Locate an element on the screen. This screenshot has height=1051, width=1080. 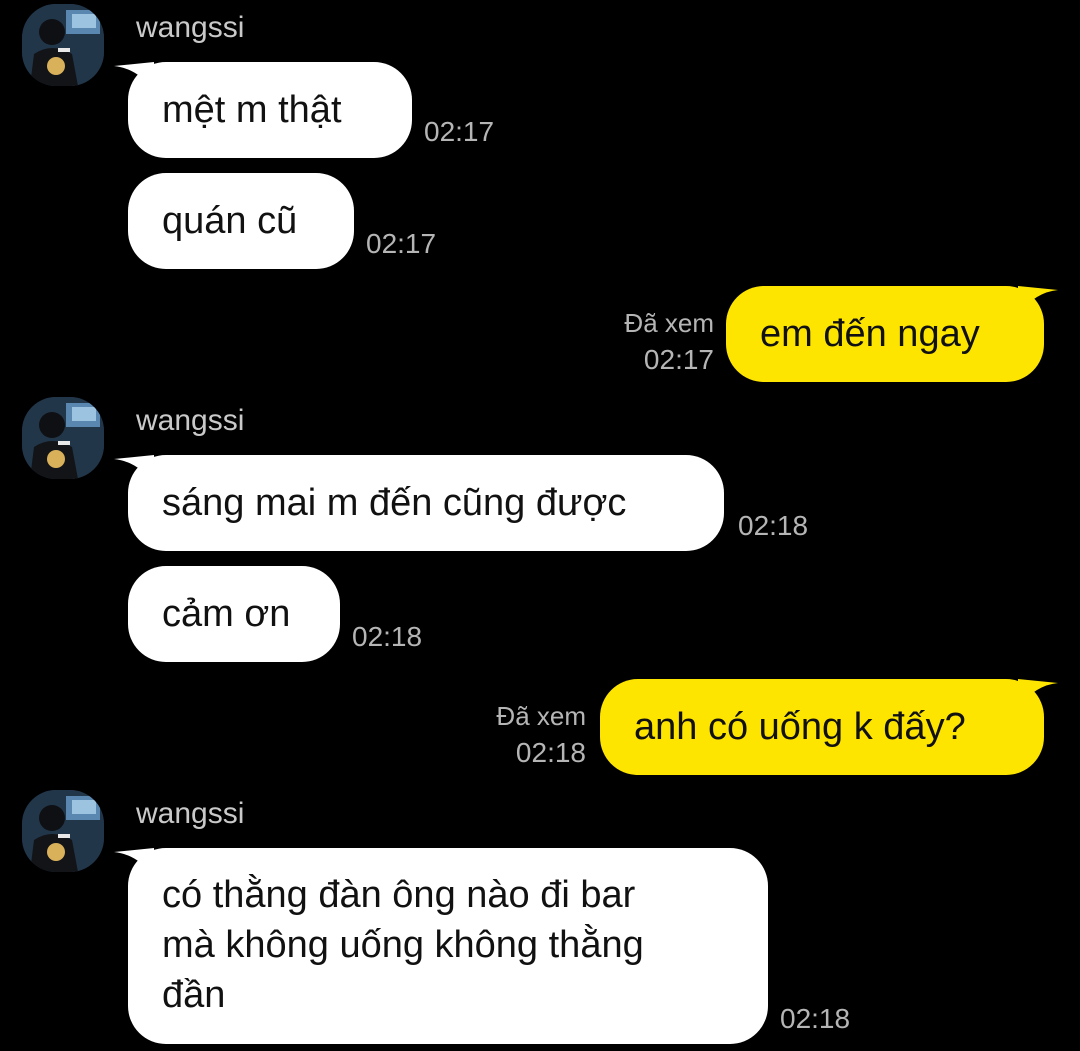
message-meta: Đã xem 02:17 is located at coordinates (669, 343).